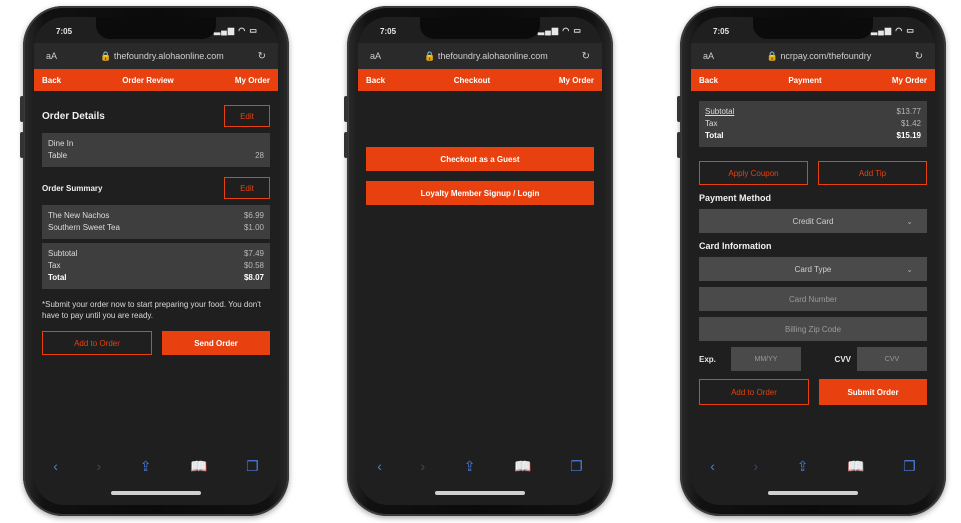  What do you see at coordinates (253, 277) in the screenshot?
I see `total-value: $8.07` at bounding box center [253, 277].